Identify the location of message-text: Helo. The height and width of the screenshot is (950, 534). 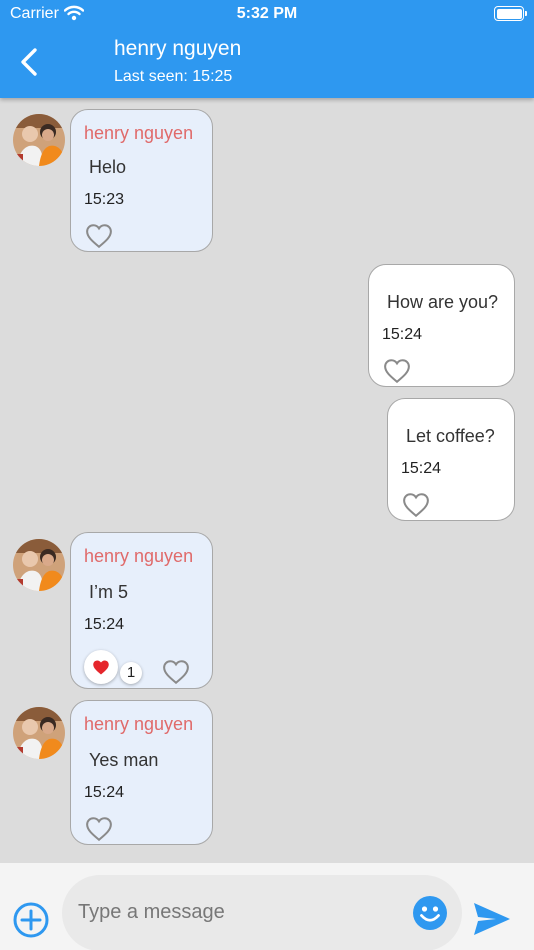
(108, 167).